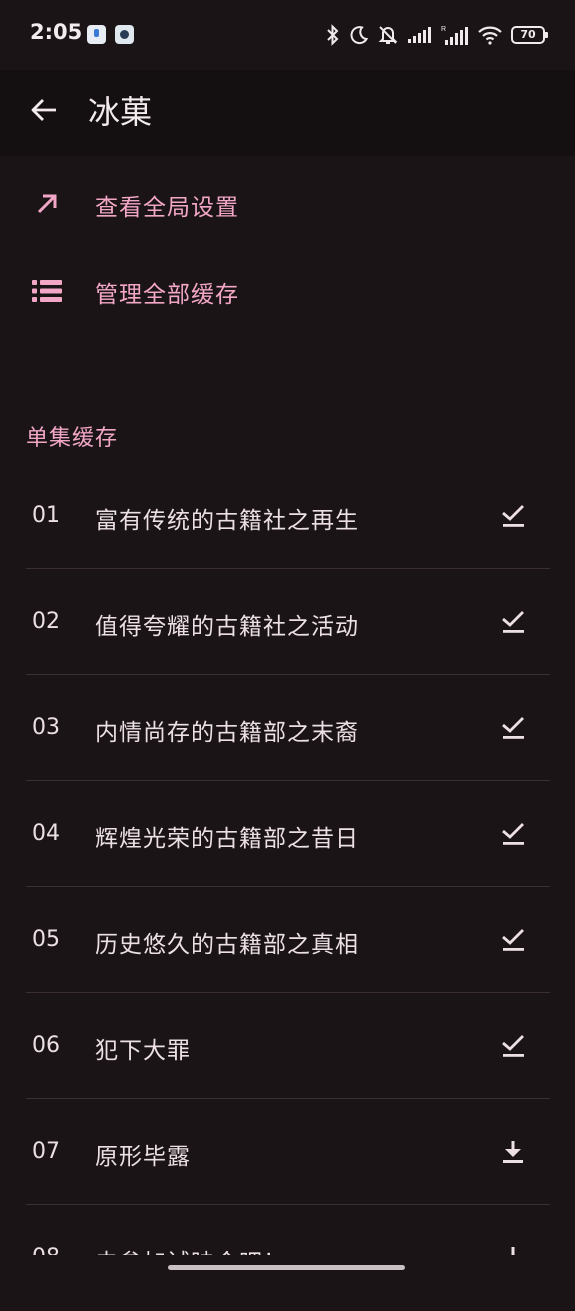  I want to click on episode-number: 04, so click(46, 833).